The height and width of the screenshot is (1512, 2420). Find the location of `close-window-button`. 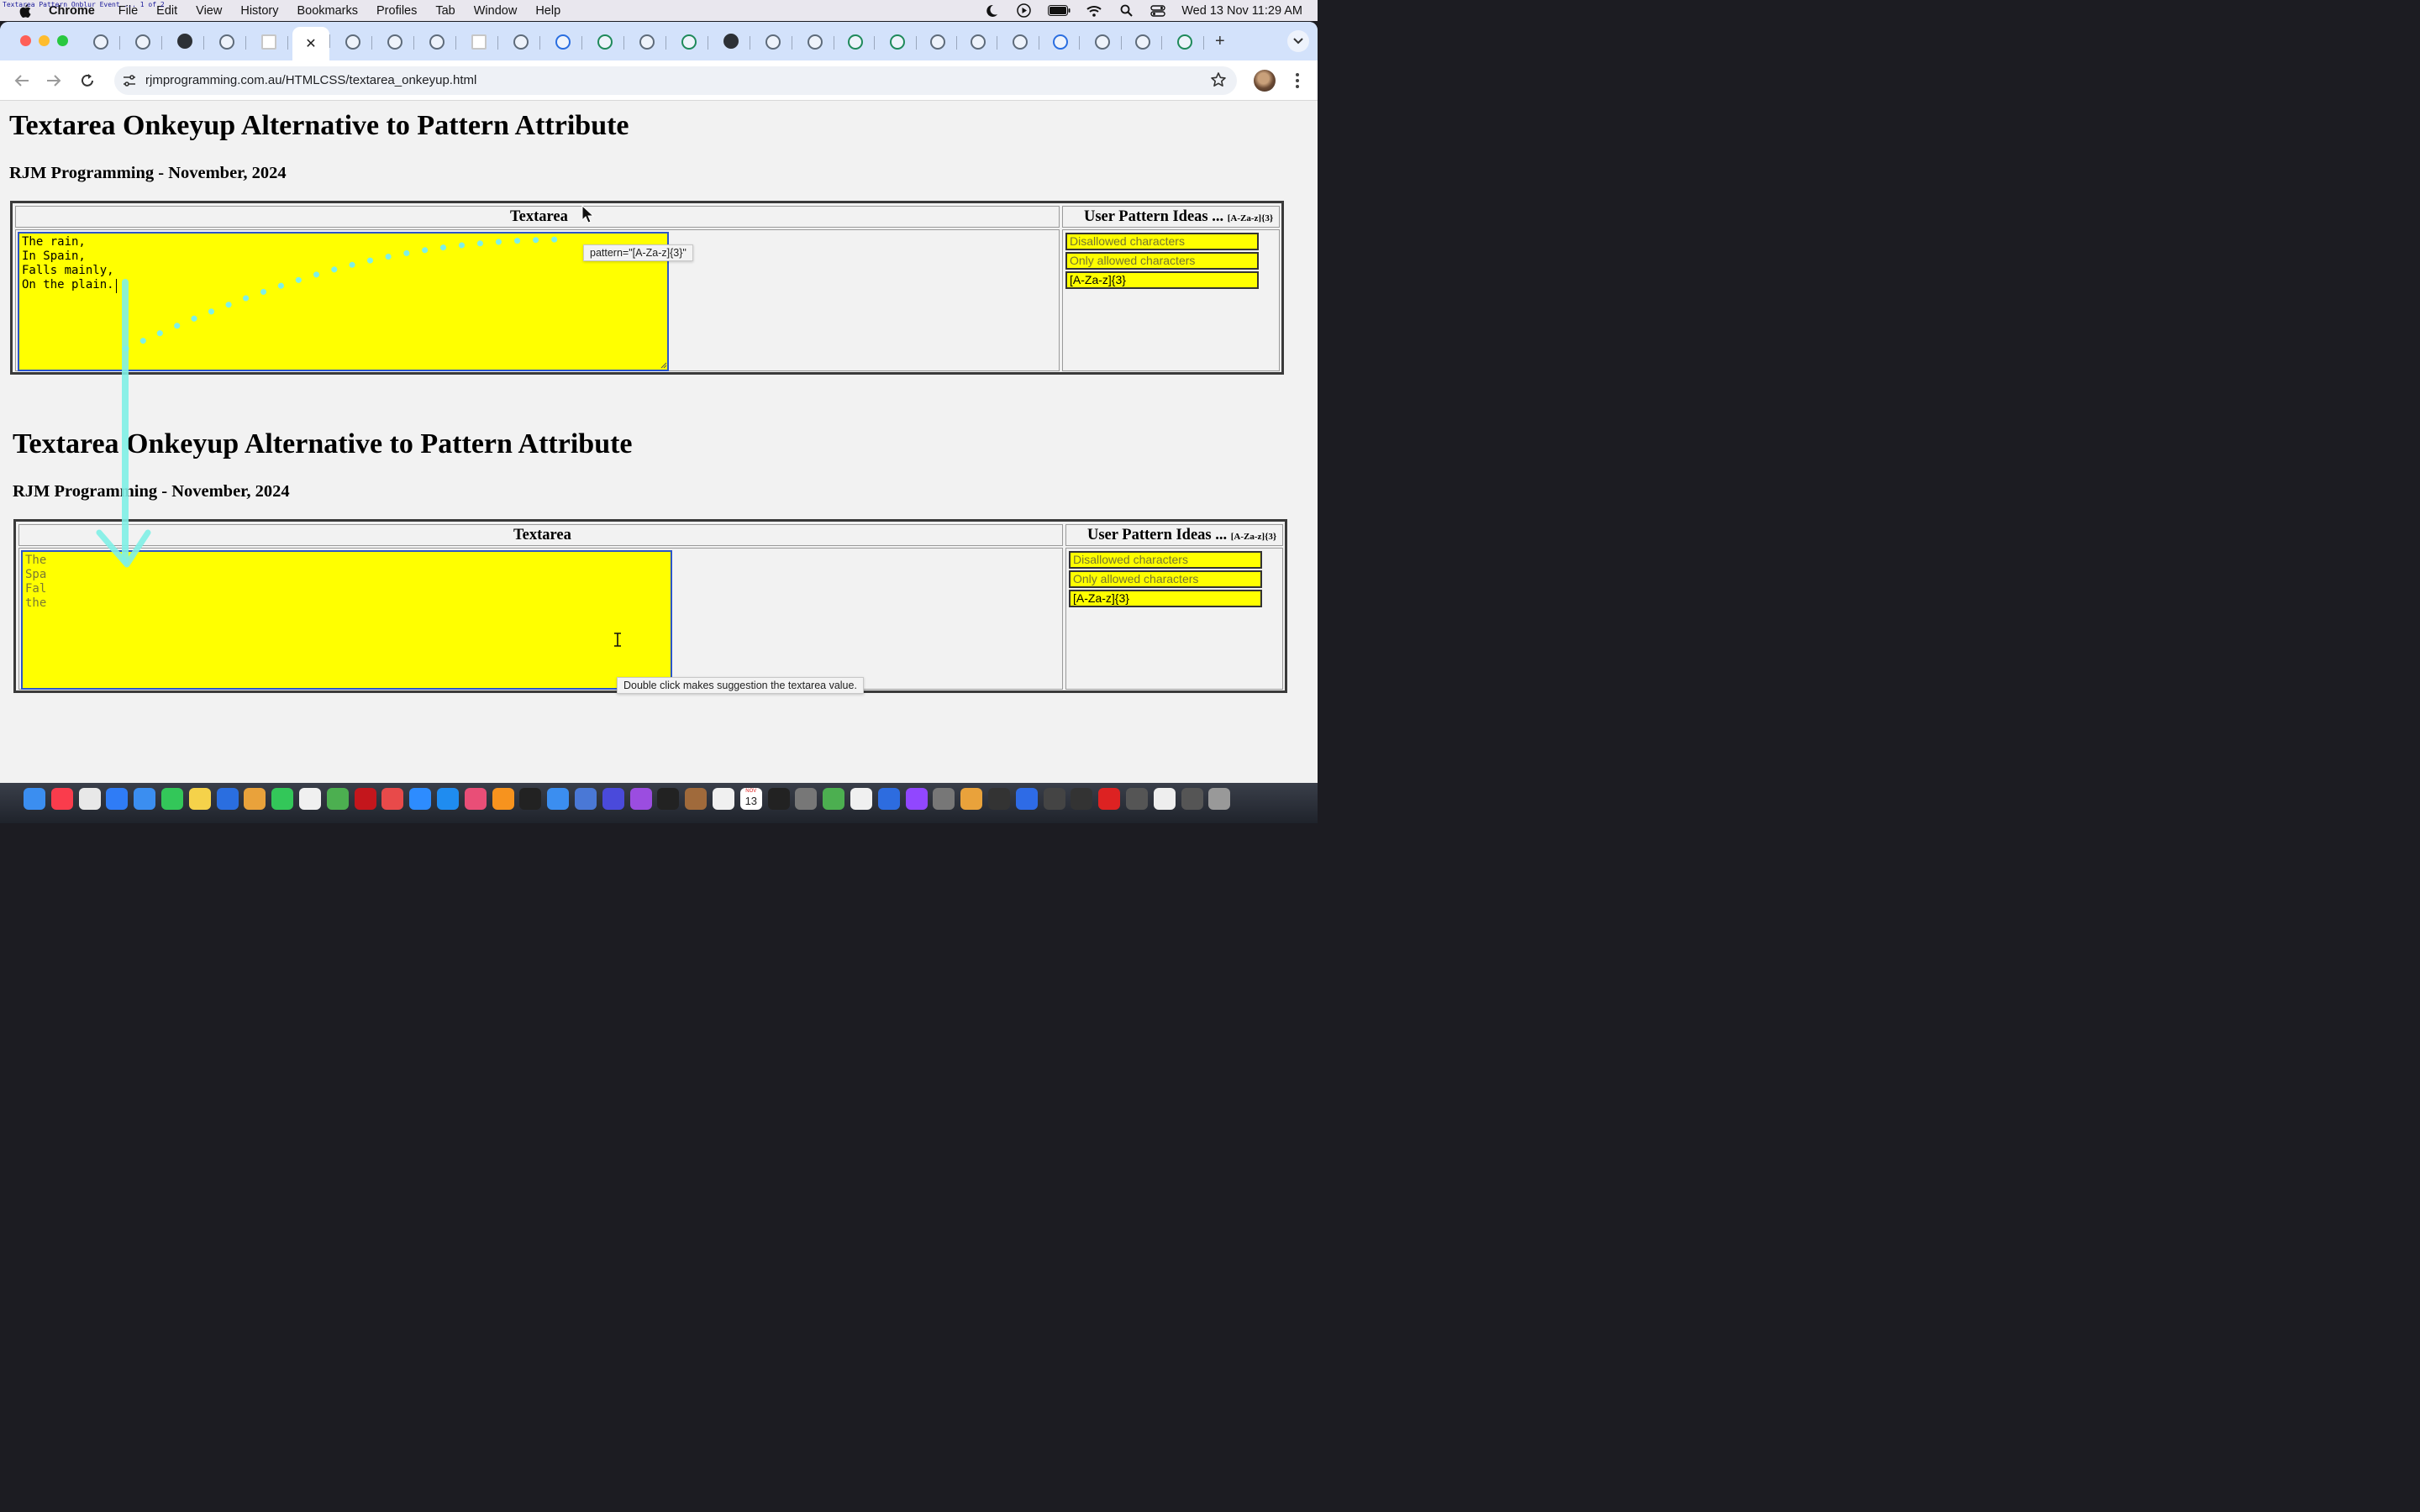

close-window-button is located at coordinates (25, 40).